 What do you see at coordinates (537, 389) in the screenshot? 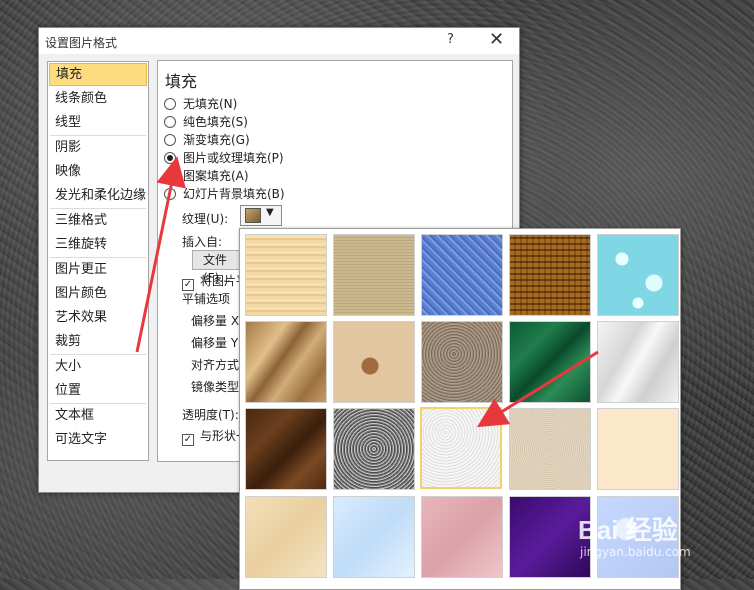
I see `arrow-to-selected-texture` at bounding box center [537, 389].